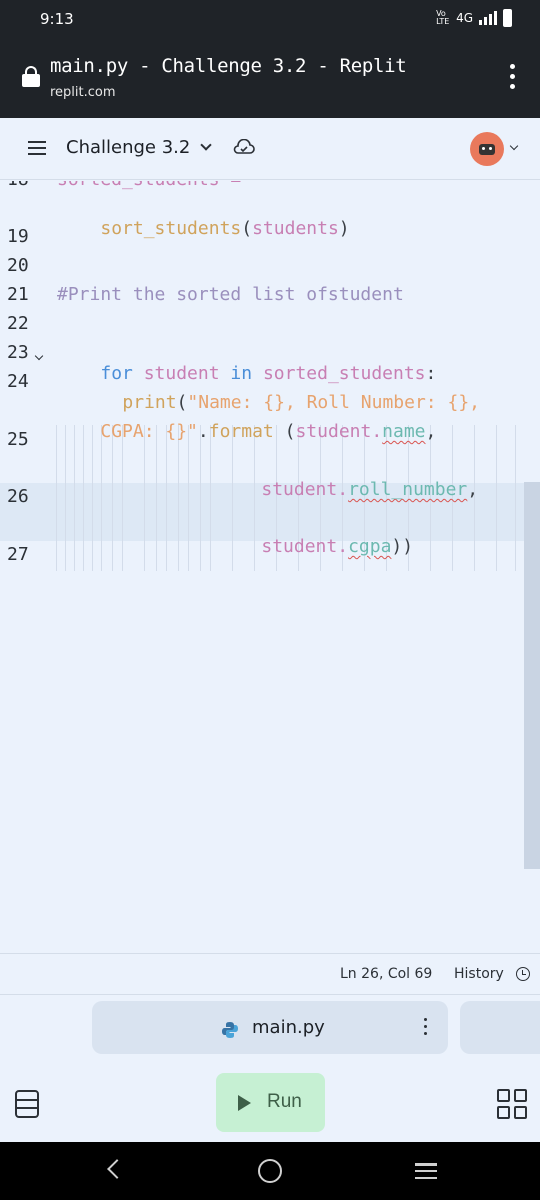 Image resolution: width=540 pixels, height=1200 pixels. Describe the element at coordinates (288, 1027) in the screenshot. I see `file-name: main.py` at that location.